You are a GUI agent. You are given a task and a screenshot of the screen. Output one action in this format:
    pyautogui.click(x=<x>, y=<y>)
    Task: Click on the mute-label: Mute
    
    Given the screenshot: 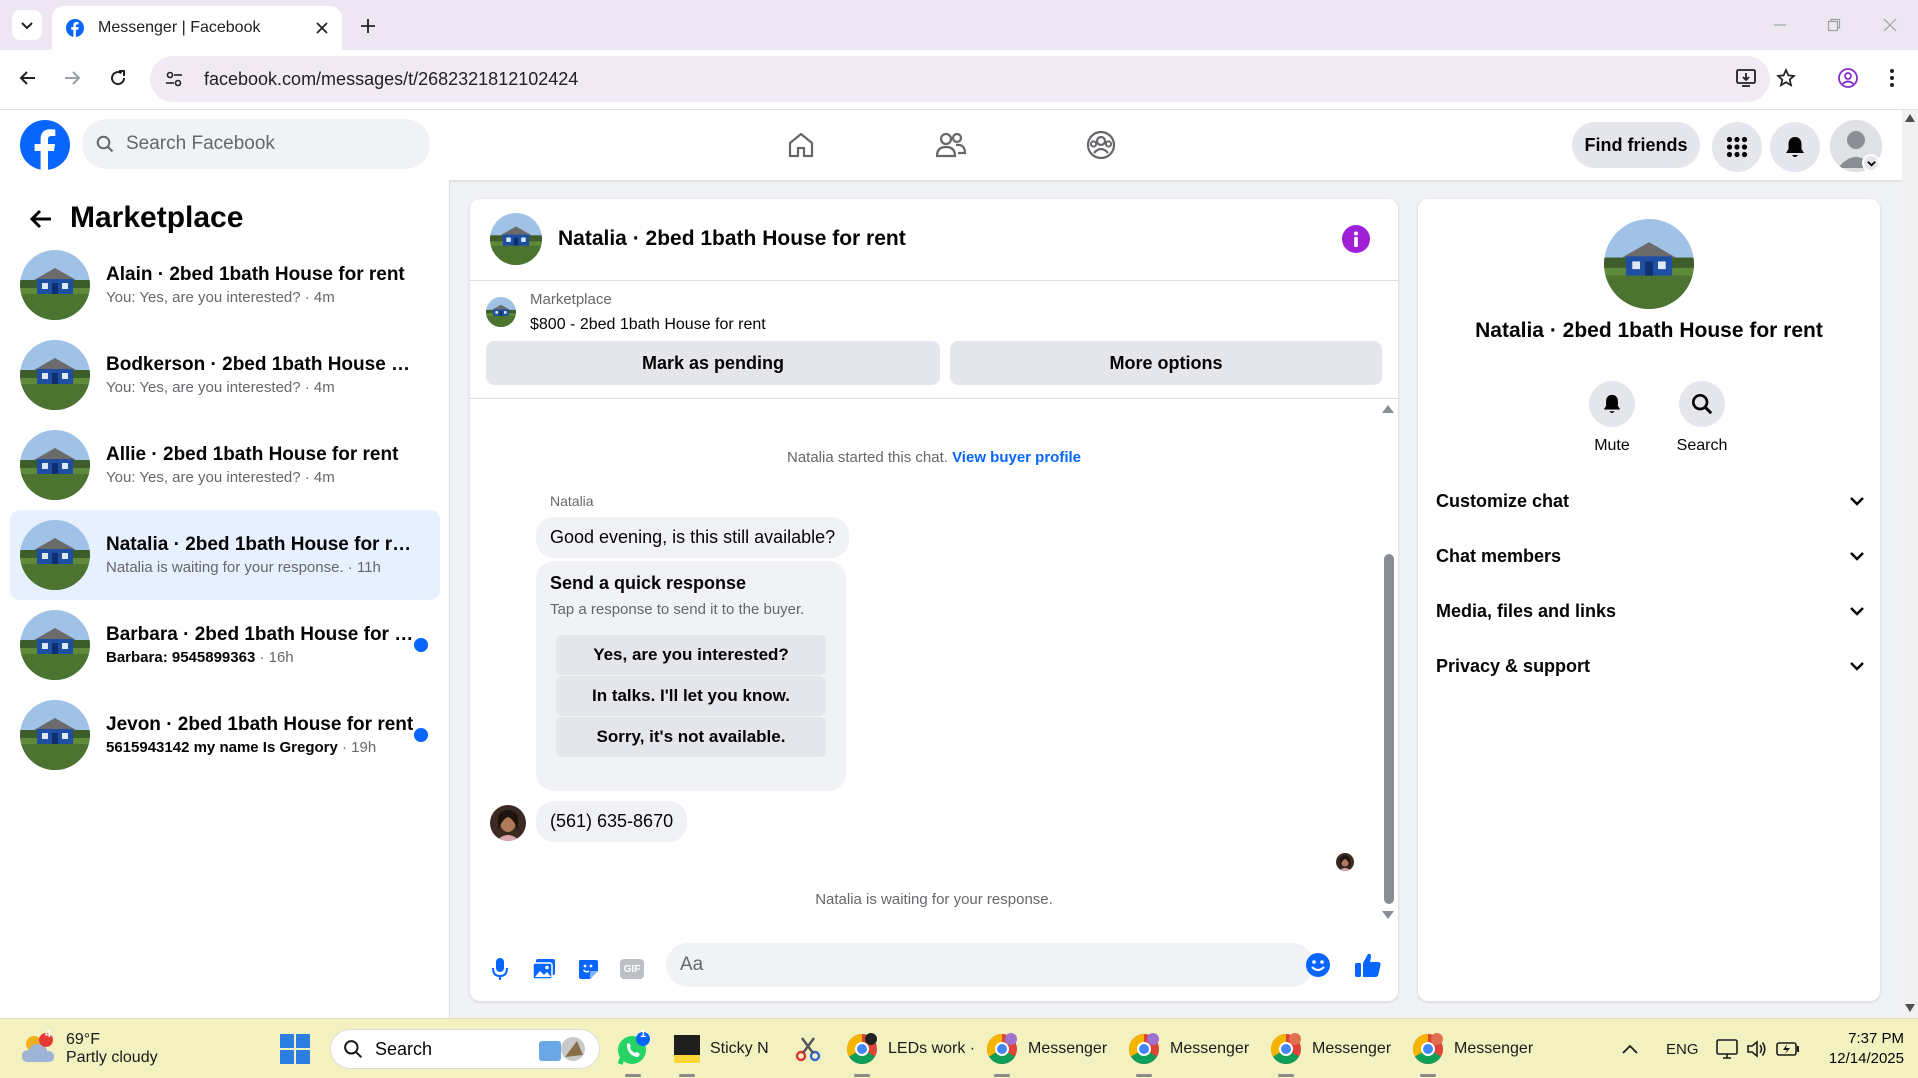 What is the action you would take?
    pyautogui.click(x=1612, y=445)
    